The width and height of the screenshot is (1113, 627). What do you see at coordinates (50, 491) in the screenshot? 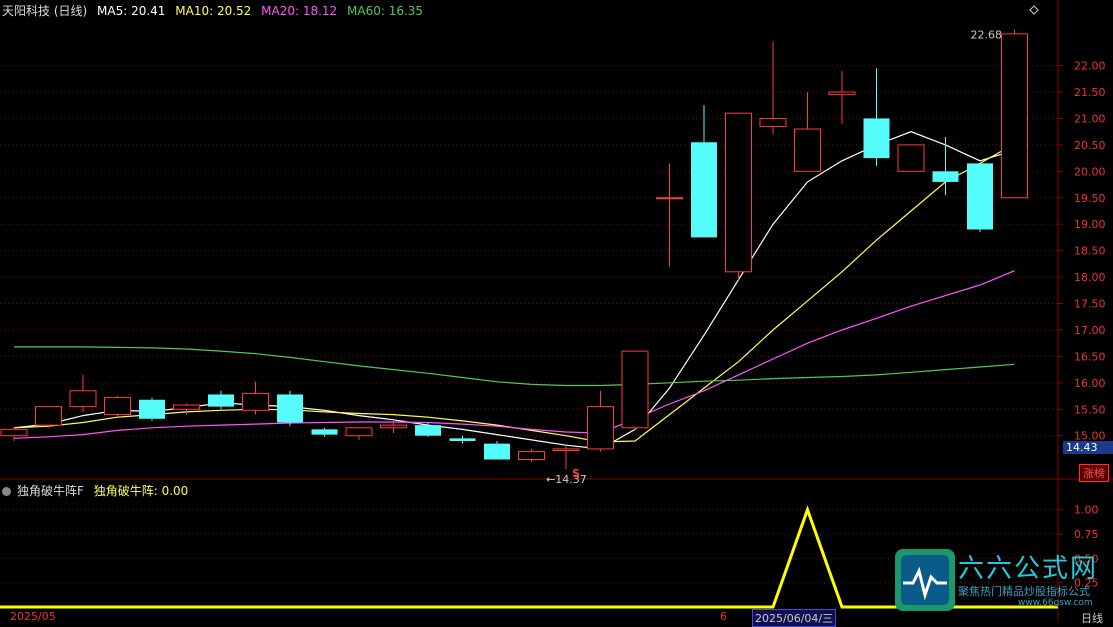
I see `indicator-name: 独角破牛阵F` at bounding box center [50, 491].